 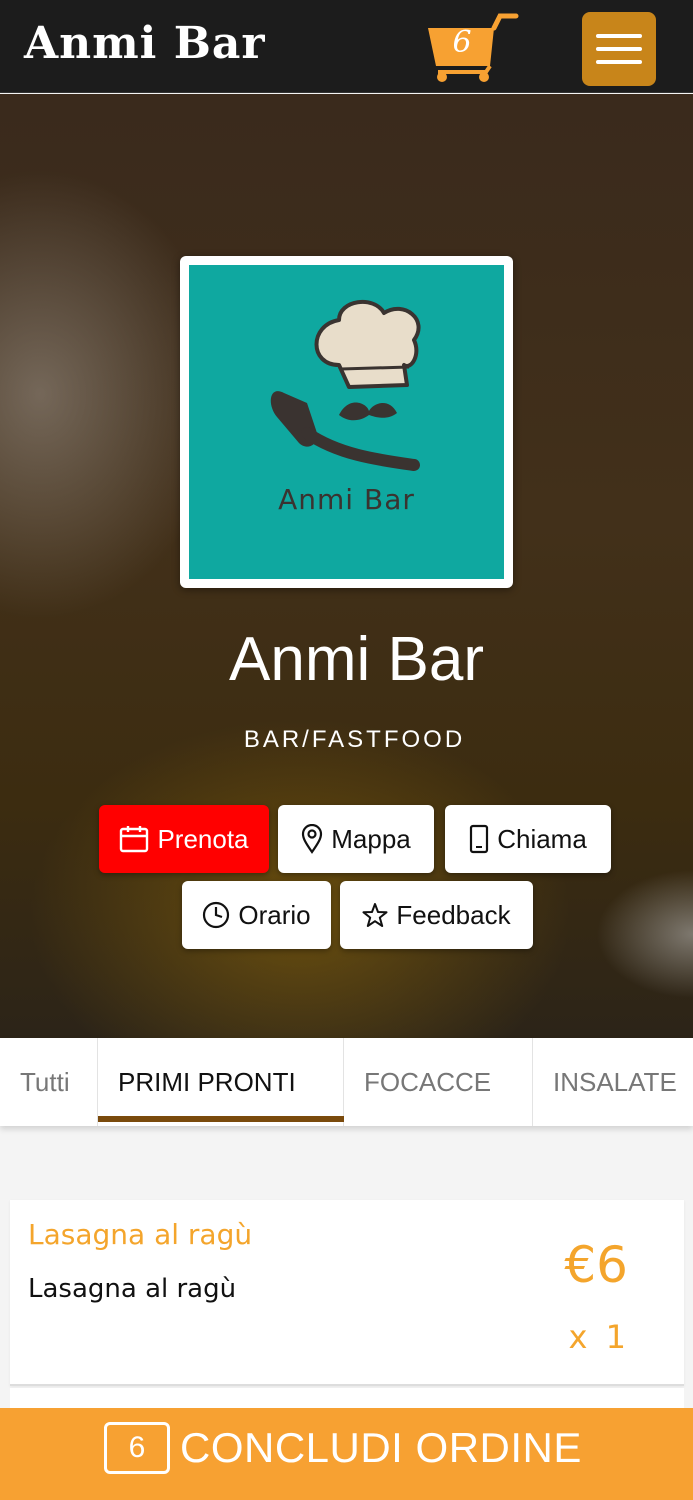 What do you see at coordinates (345, 385) in the screenshot?
I see `chef-hat-spatula-icon` at bounding box center [345, 385].